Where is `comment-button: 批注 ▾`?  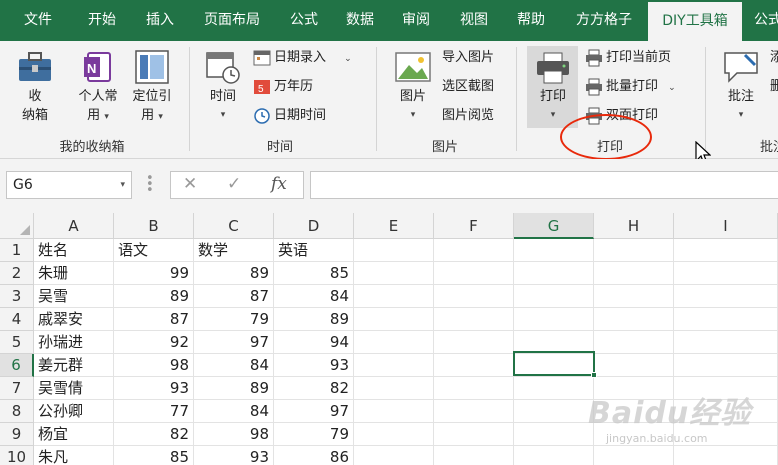
comment-button: 批注 ▾ is located at coordinates (741, 87).